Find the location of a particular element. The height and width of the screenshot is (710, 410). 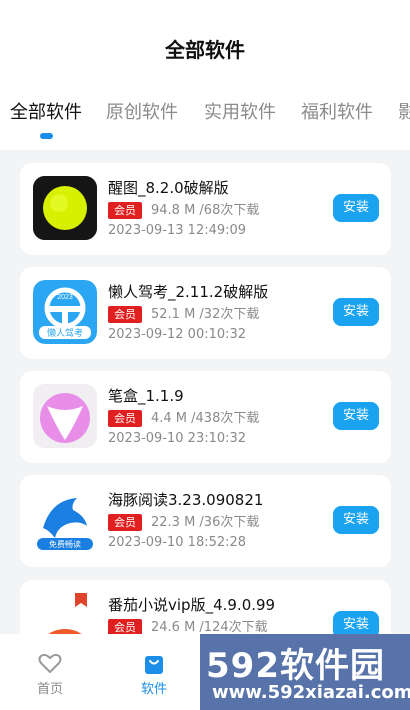

tab-original-software: 原创软件 is located at coordinates (142, 111).